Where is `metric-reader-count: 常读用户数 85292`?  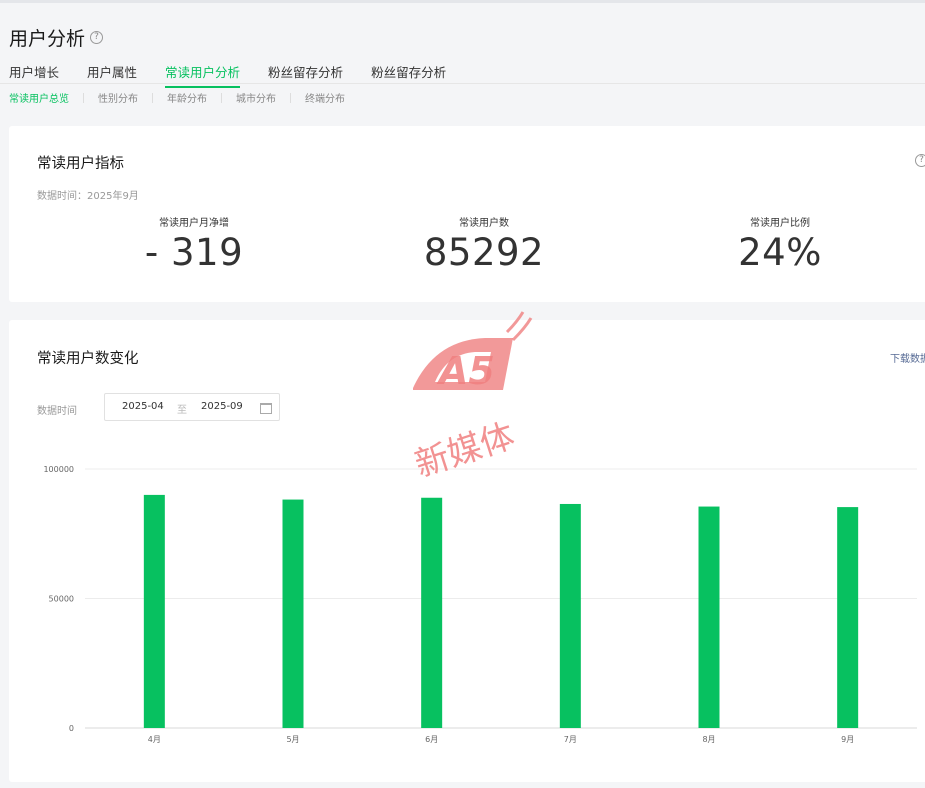
metric-reader-count: 常读用户数 85292 is located at coordinates (484, 244).